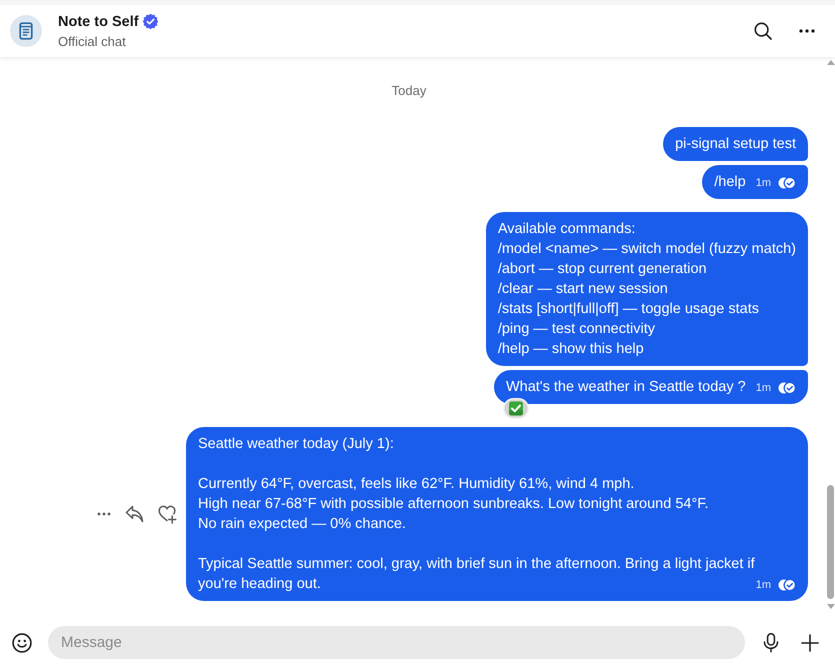 The image size is (835, 665). I want to click on message-text: Available commands: /model <name> — switch model (fuzzy match) /abort — stop current generation /clear — start new session /stats [short|full|off] — toggle usage stats /ping — test connectivity /help — show this help, so click(647, 289).